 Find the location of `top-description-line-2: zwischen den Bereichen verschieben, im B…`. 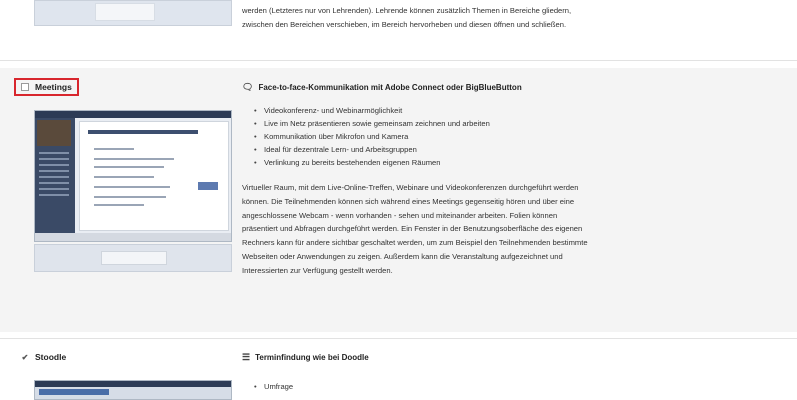

top-description-line-2: zwischen den Bereichen verschieben, im B… is located at coordinates (404, 24).